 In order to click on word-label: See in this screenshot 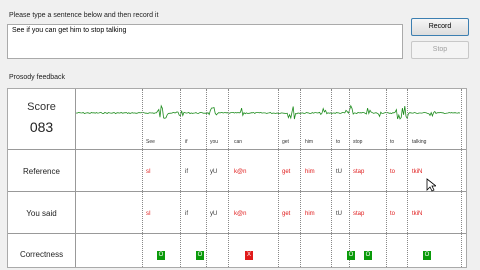, I will do `click(150, 142)`.